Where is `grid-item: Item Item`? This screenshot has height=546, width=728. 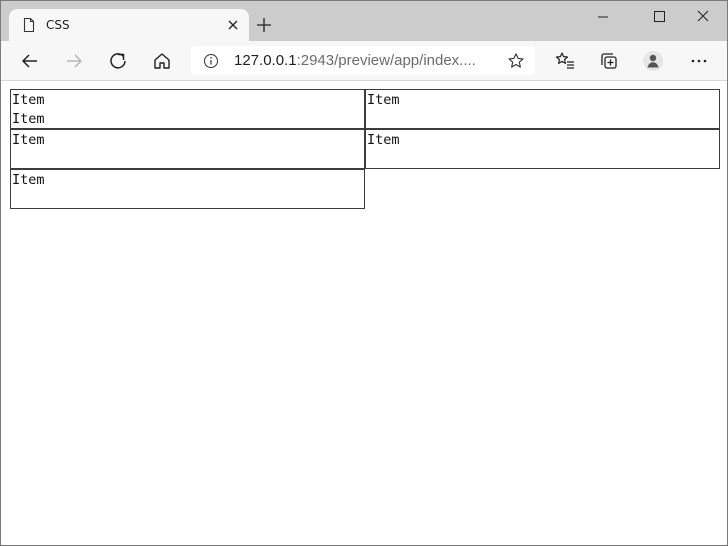 grid-item: Item Item is located at coordinates (187, 109).